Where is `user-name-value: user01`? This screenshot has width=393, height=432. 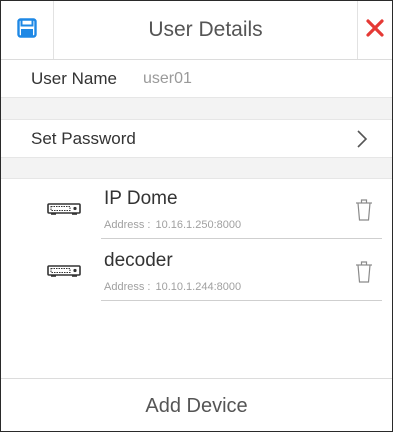 user-name-value: user01 is located at coordinates (167, 78).